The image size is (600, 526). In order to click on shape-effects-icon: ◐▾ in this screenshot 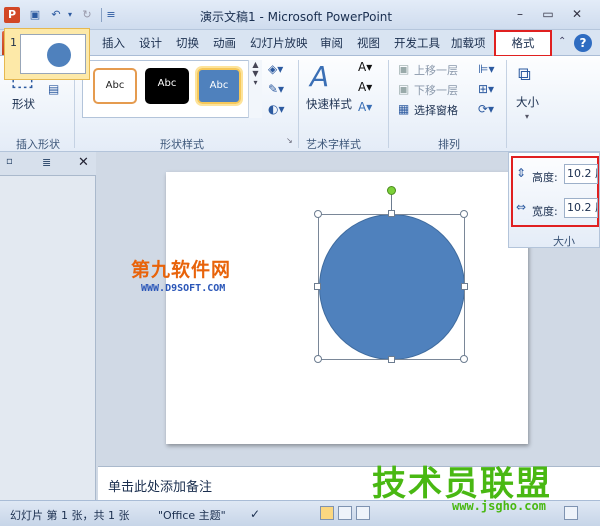, I will do `click(276, 109)`.